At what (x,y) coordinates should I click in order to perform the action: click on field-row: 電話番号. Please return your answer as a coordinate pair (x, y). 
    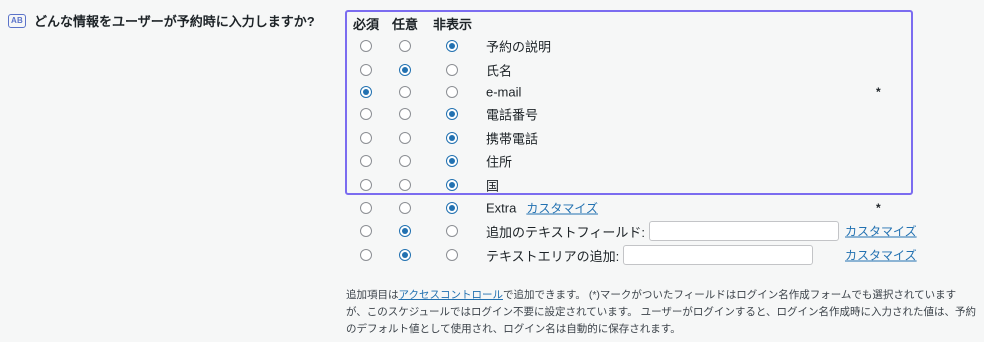
    Looking at the image, I should click on (492, 114).